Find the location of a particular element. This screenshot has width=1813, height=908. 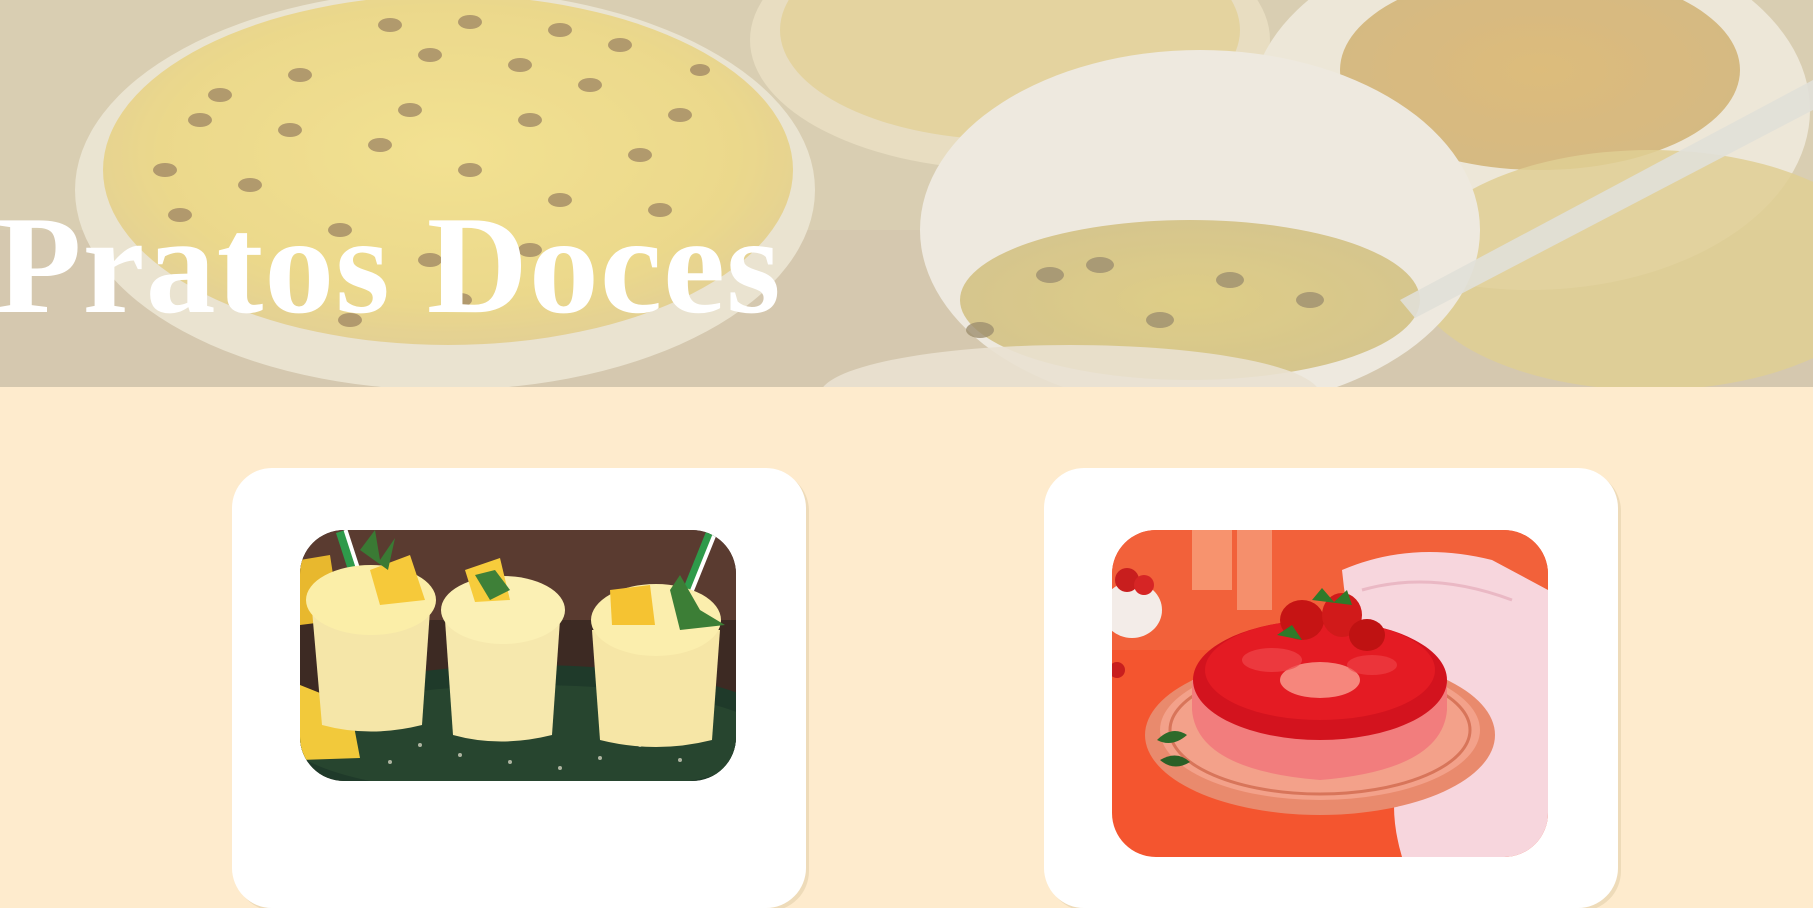

page-title: Pratos Doces is located at coordinates (391, 265).